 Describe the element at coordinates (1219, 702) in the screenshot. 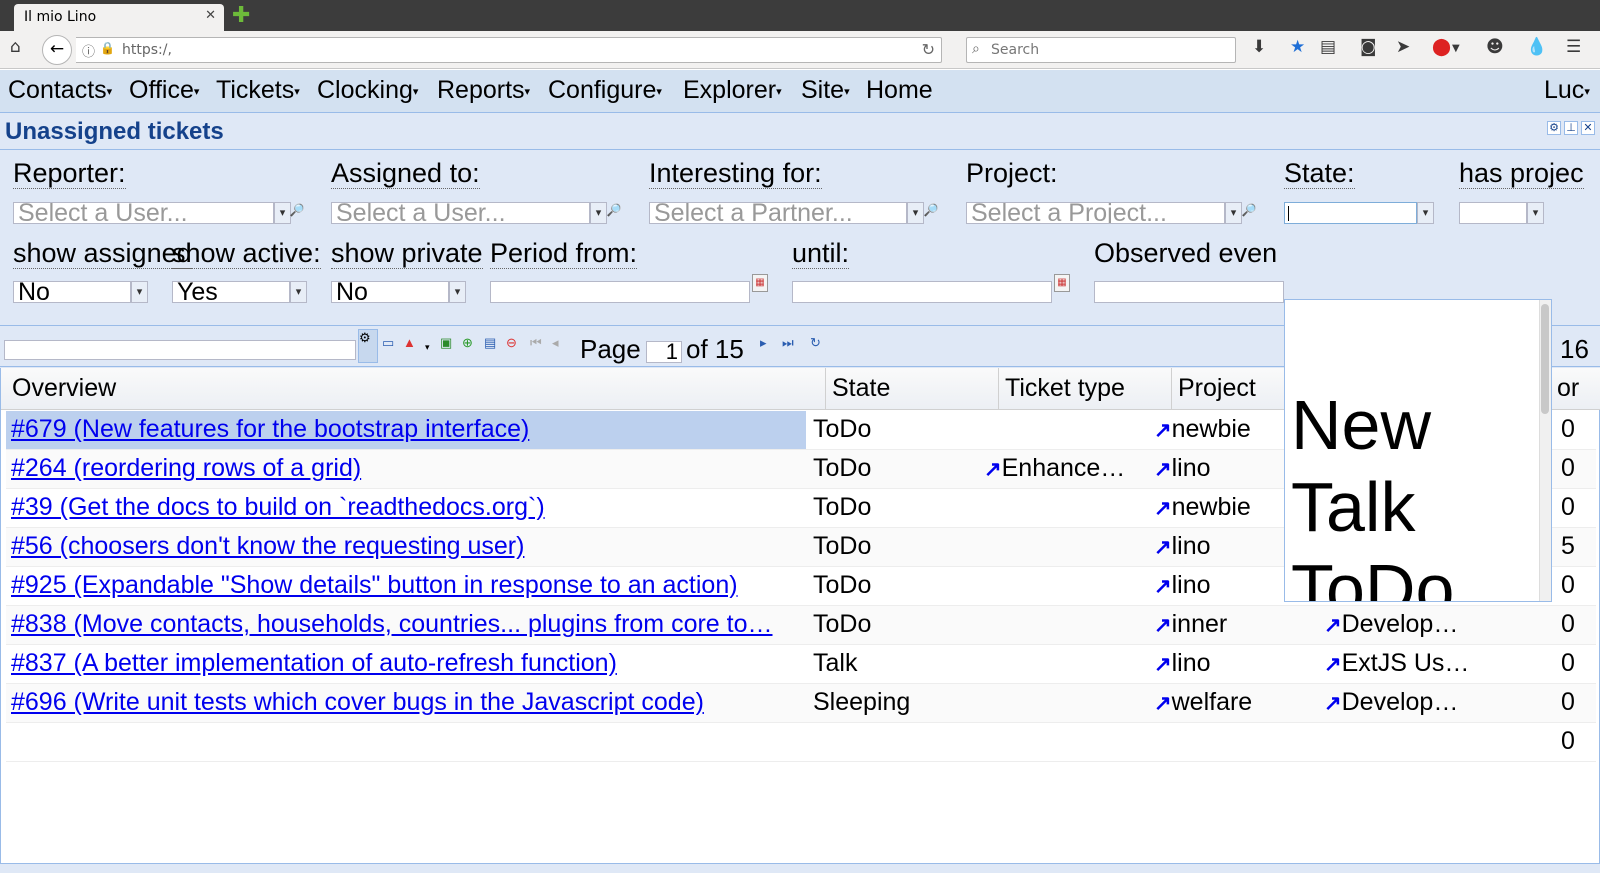

I see `ticket-project: ↗welfare` at that location.